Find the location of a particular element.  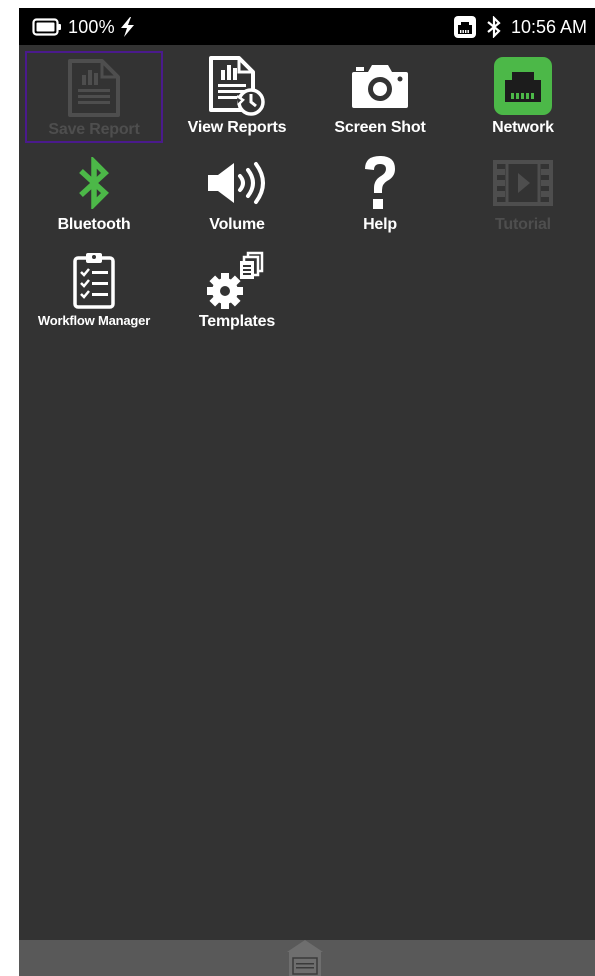

tutorial-button: Tutorial is located at coordinates (523, 194).